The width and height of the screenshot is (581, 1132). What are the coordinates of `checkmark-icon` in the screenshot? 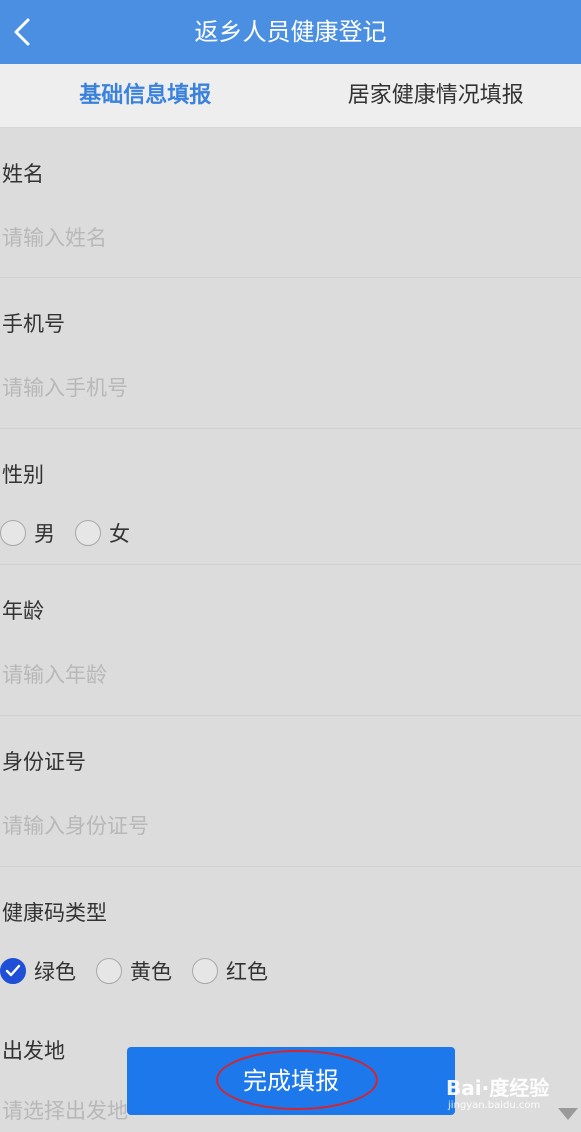 It's located at (13, 970).